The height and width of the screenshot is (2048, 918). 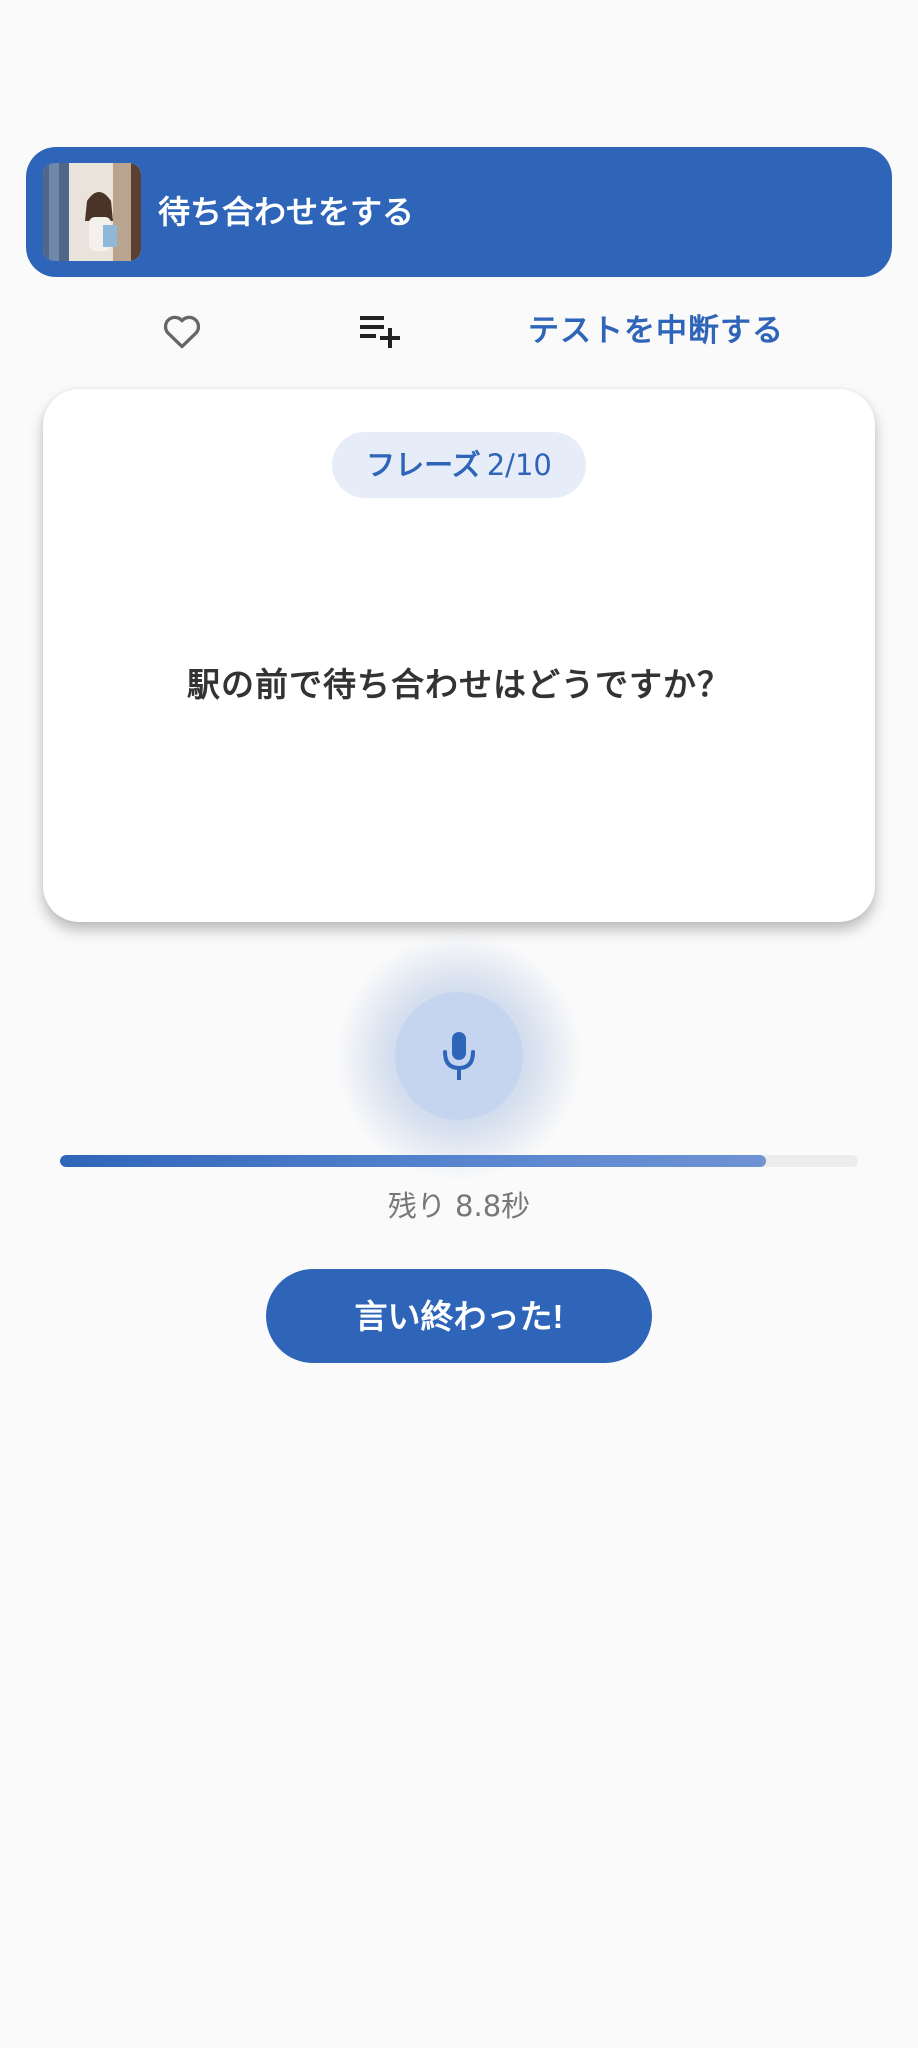 What do you see at coordinates (182, 331) in the screenshot?
I see `favorite-heart-icon` at bounding box center [182, 331].